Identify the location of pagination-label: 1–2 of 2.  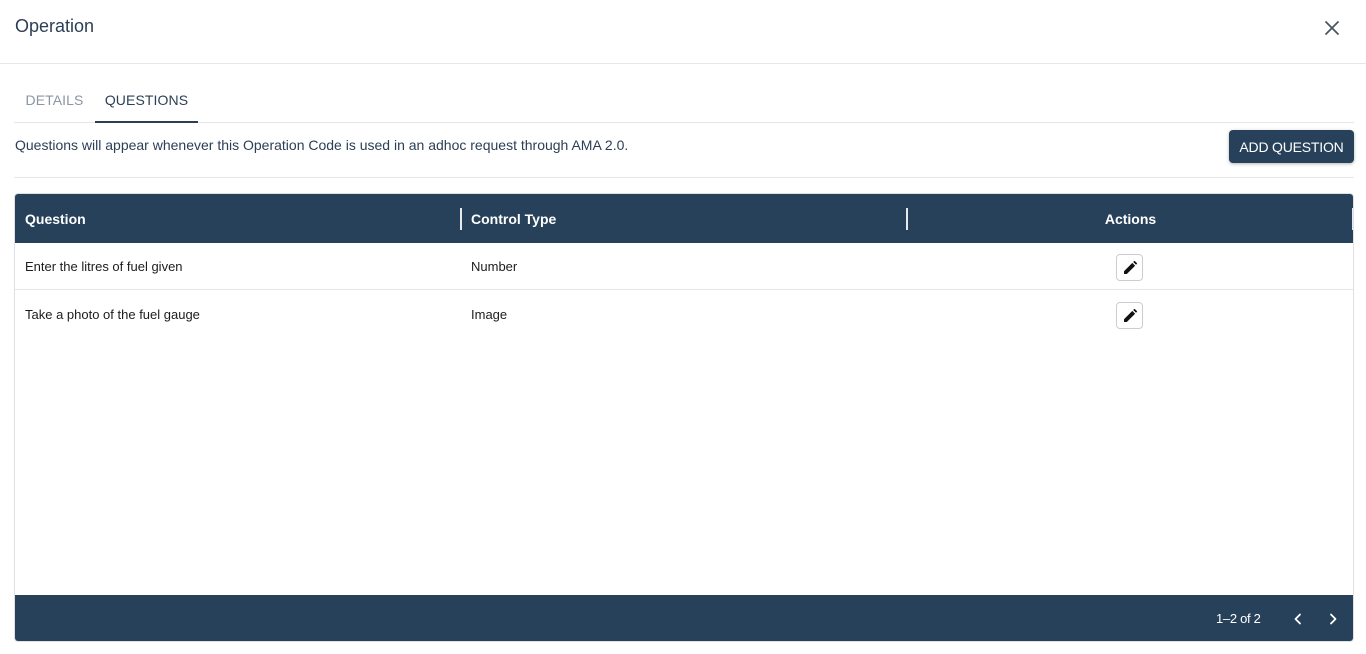
(1238, 618).